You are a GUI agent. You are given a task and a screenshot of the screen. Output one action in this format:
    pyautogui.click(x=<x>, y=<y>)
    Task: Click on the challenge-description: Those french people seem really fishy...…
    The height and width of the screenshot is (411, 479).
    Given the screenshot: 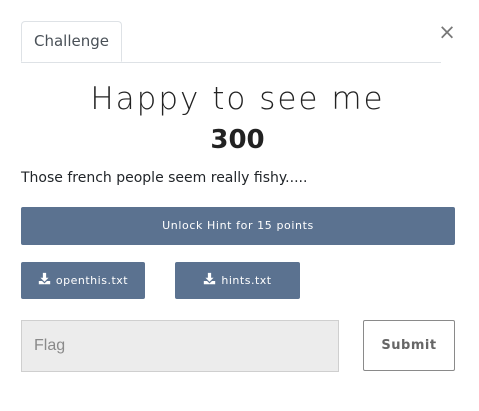 What is the action you would take?
    pyautogui.click(x=164, y=178)
    